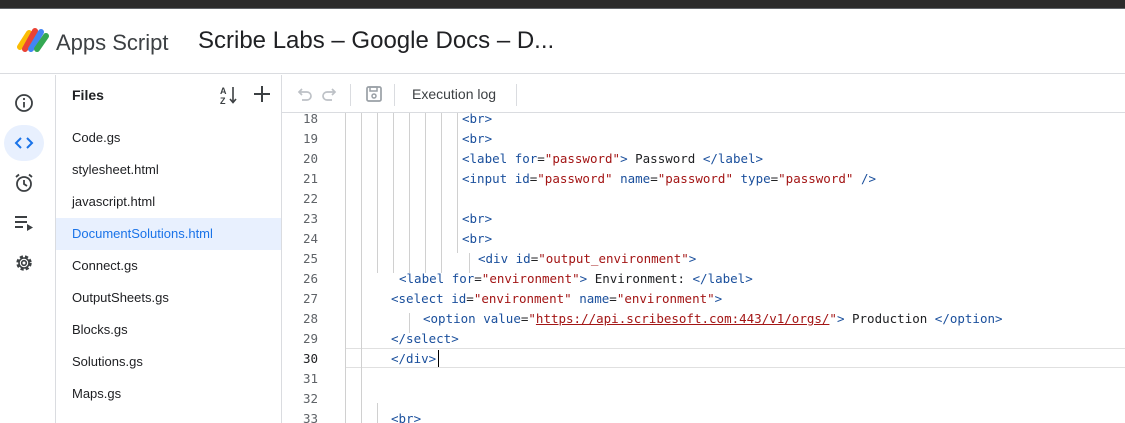 This screenshot has height=423, width=1125. I want to click on code-text: <div id="output_environment">, so click(587, 258).